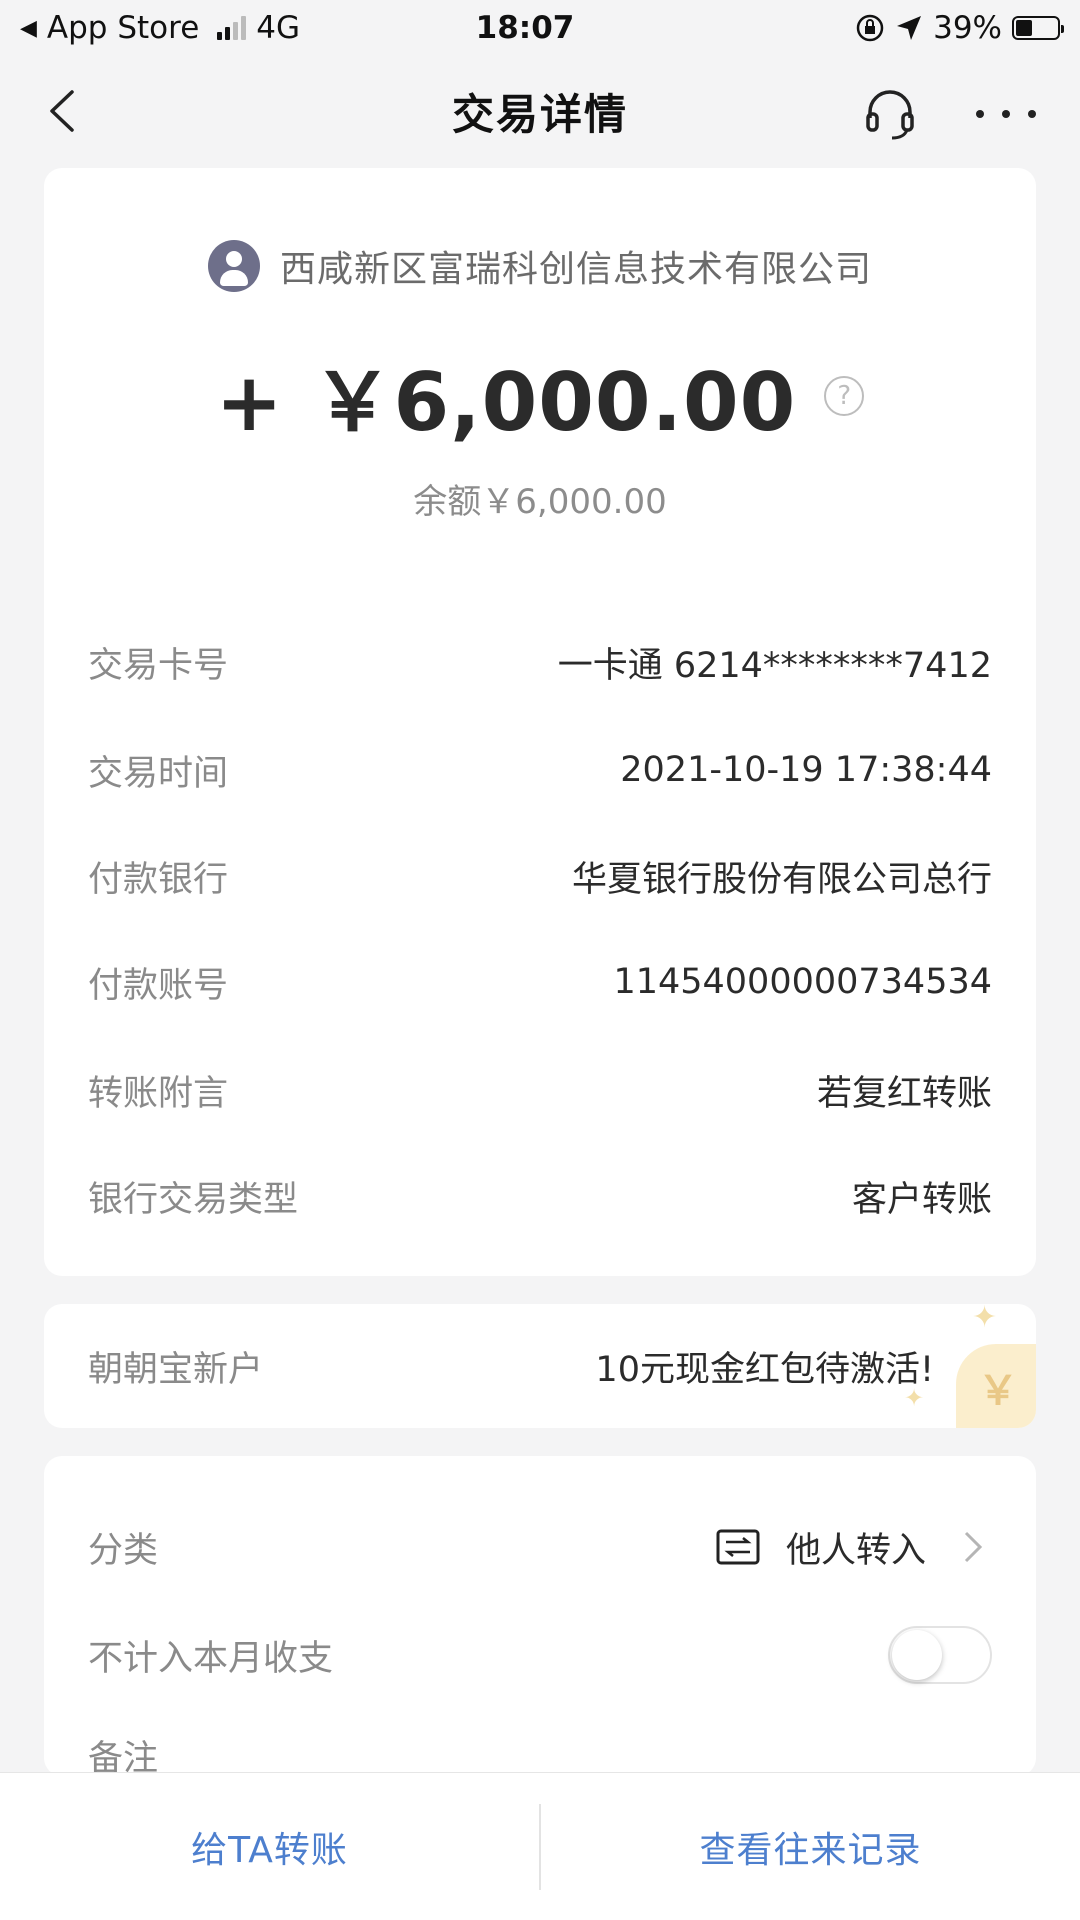  I want to click on amount-row: + ￥6,000.00 ?, so click(540, 396).